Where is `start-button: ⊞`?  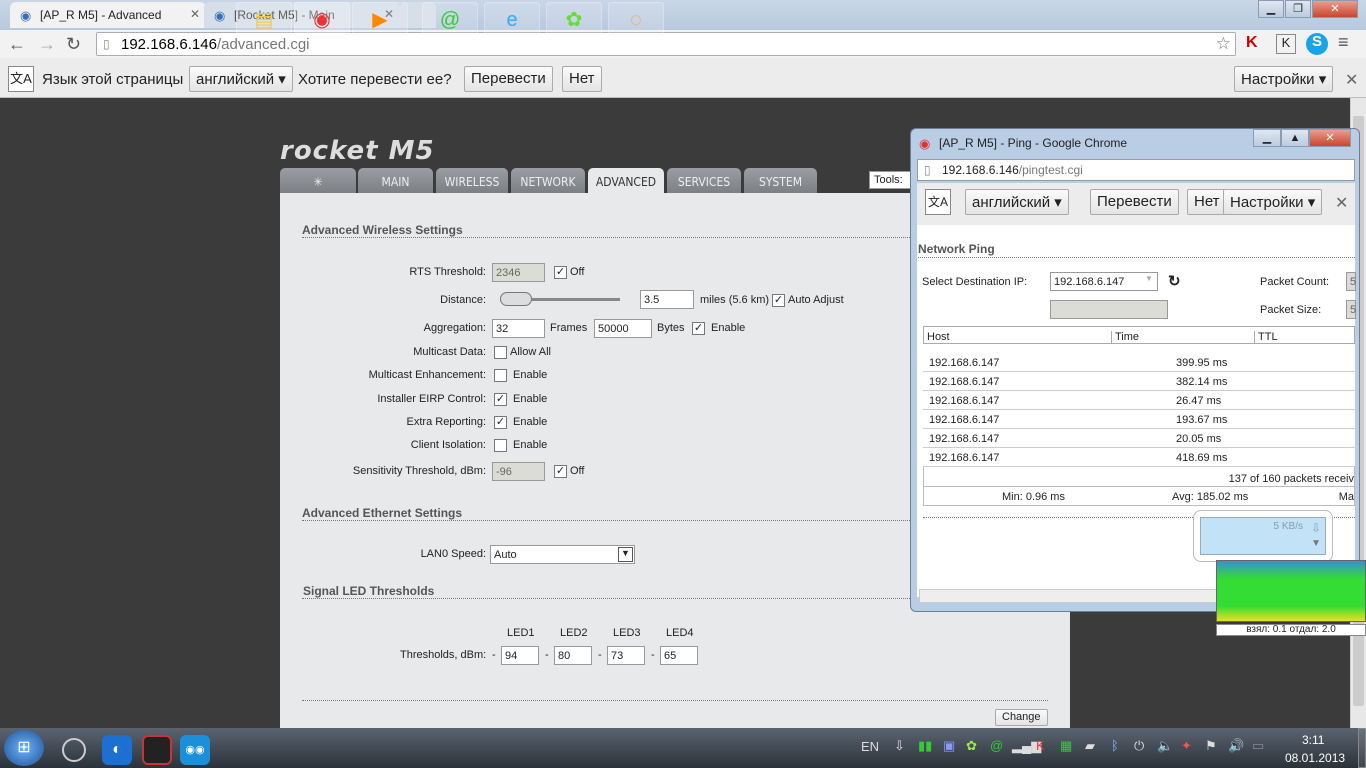 start-button: ⊞ is located at coordinates (24, 748).